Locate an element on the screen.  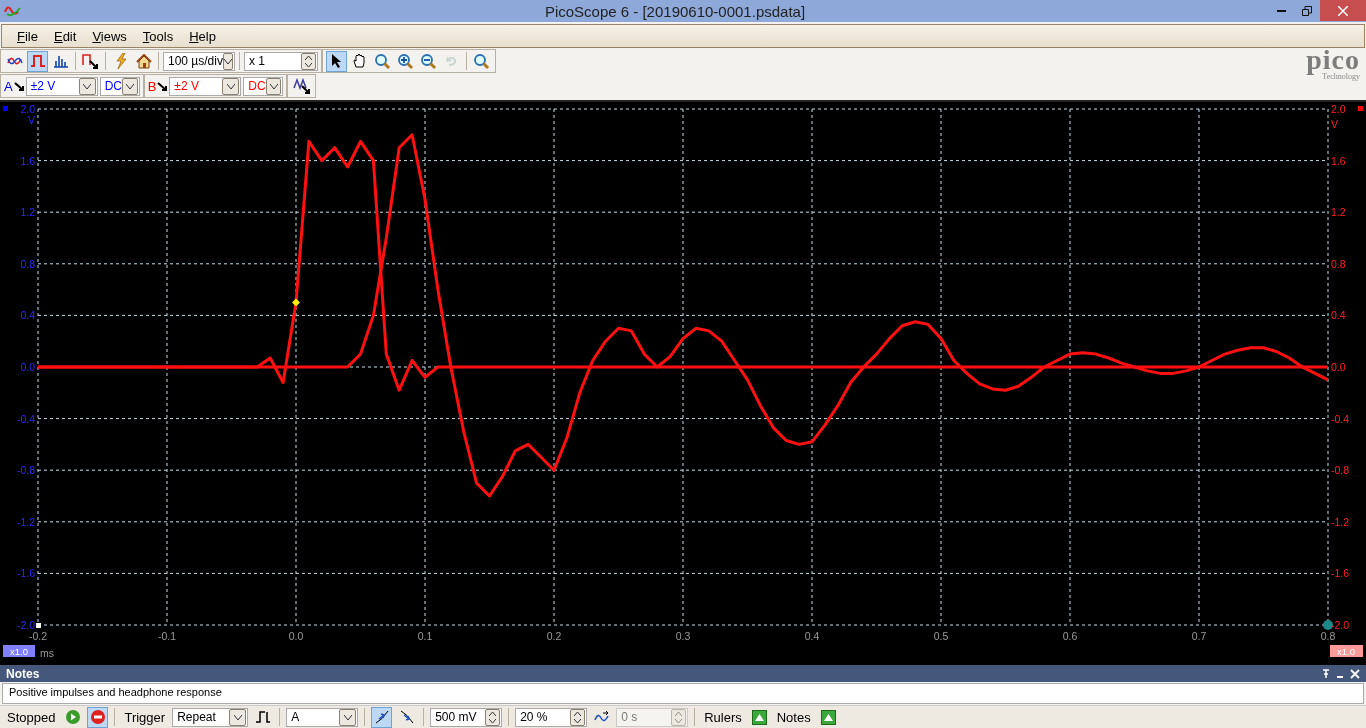
axis-tick-label: 0.2 is located at coordinates (554, 636).